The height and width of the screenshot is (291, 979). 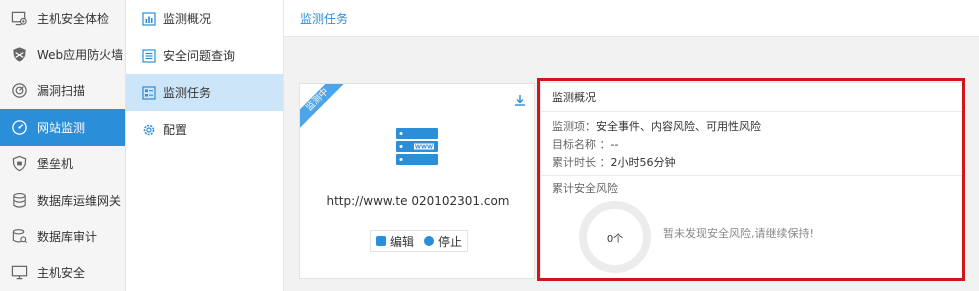 What do you see at coordinates (55, 164) in the screenshot?
I see `nav-item-label: 堡垒机` at bounding box center [55, 164].